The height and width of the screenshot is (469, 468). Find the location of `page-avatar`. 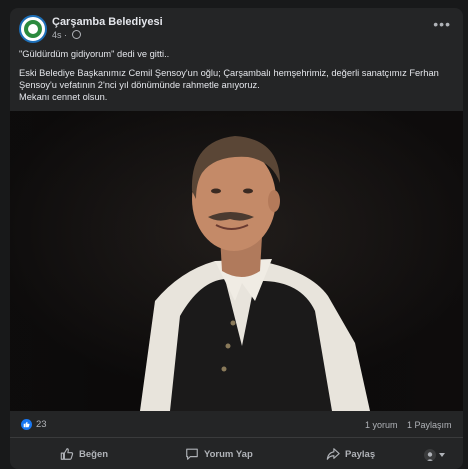

page-avatar is located at coordinates (33, 29).